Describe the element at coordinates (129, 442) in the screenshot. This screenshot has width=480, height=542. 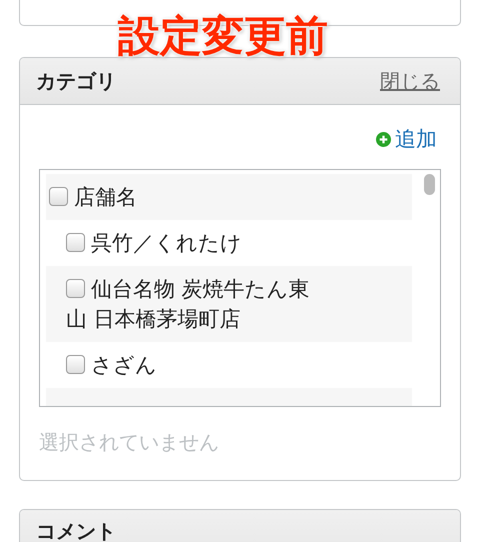
I see `status-text: 選択されていません` at that location.